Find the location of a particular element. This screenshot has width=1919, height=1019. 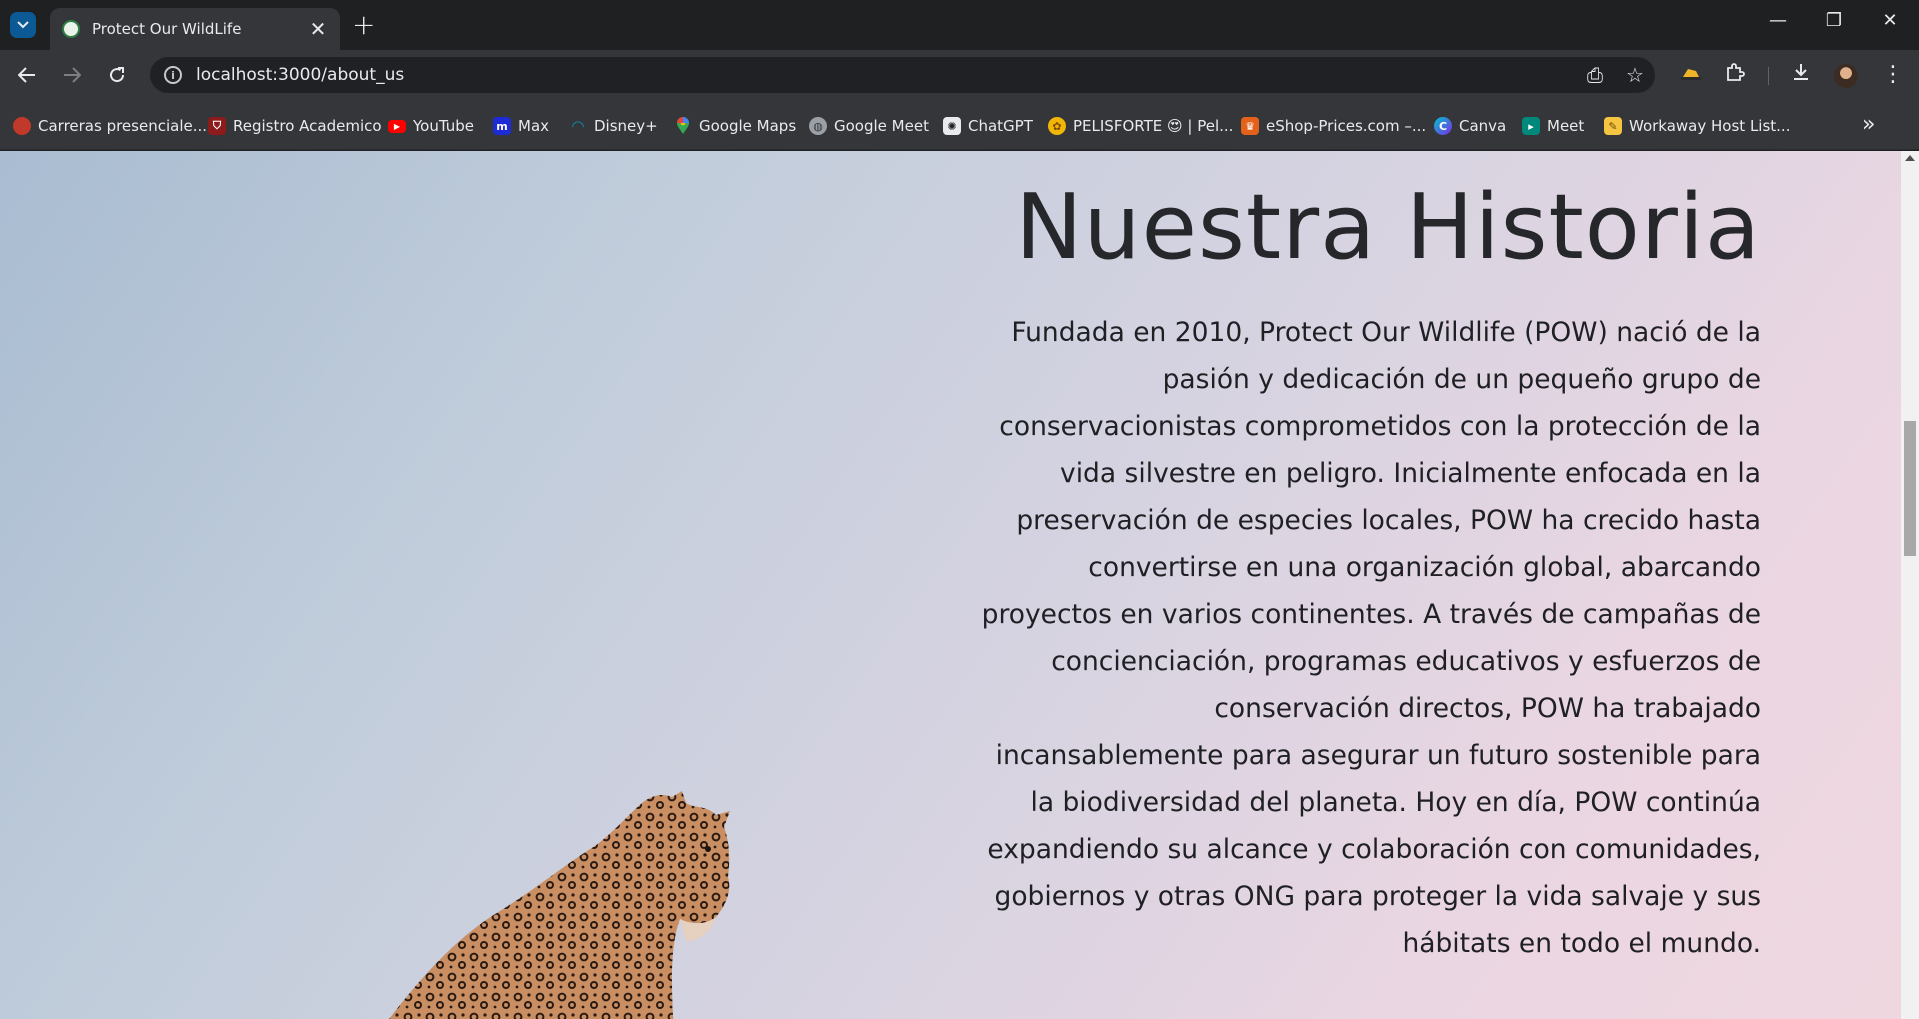

tab-close-icon: ✕ is located at coordinates (318, 29).